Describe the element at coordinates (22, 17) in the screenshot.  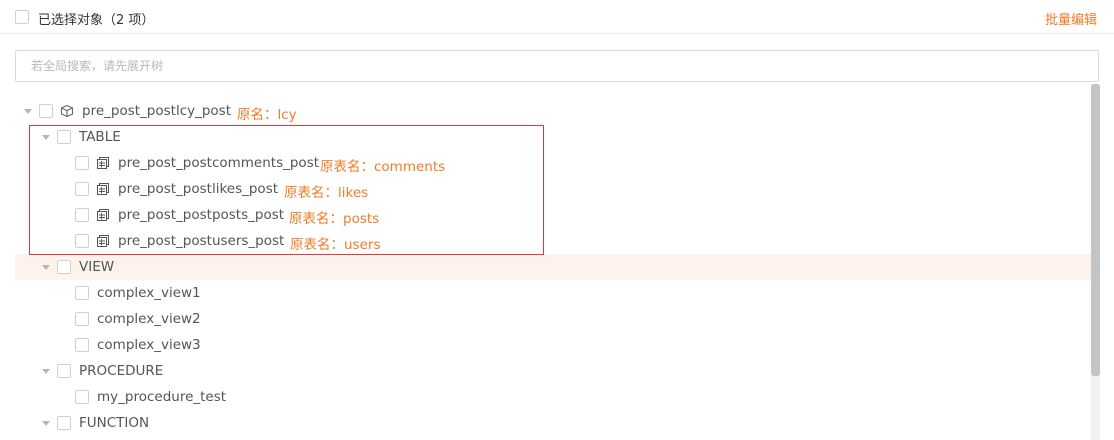
I see `select-all-checkbox` at that location.